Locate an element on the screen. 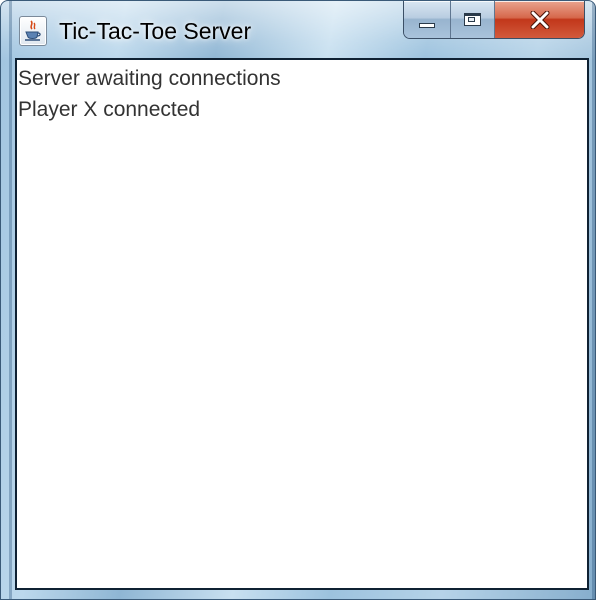 This screenshot has width=596, height=600. maximize-button is located at coordinates (473, 19).